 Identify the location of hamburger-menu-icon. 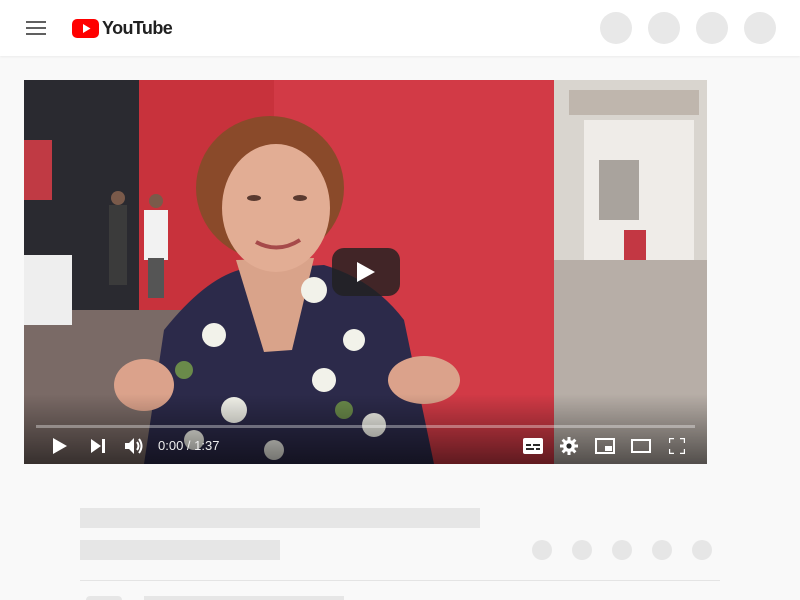
(36, 28).